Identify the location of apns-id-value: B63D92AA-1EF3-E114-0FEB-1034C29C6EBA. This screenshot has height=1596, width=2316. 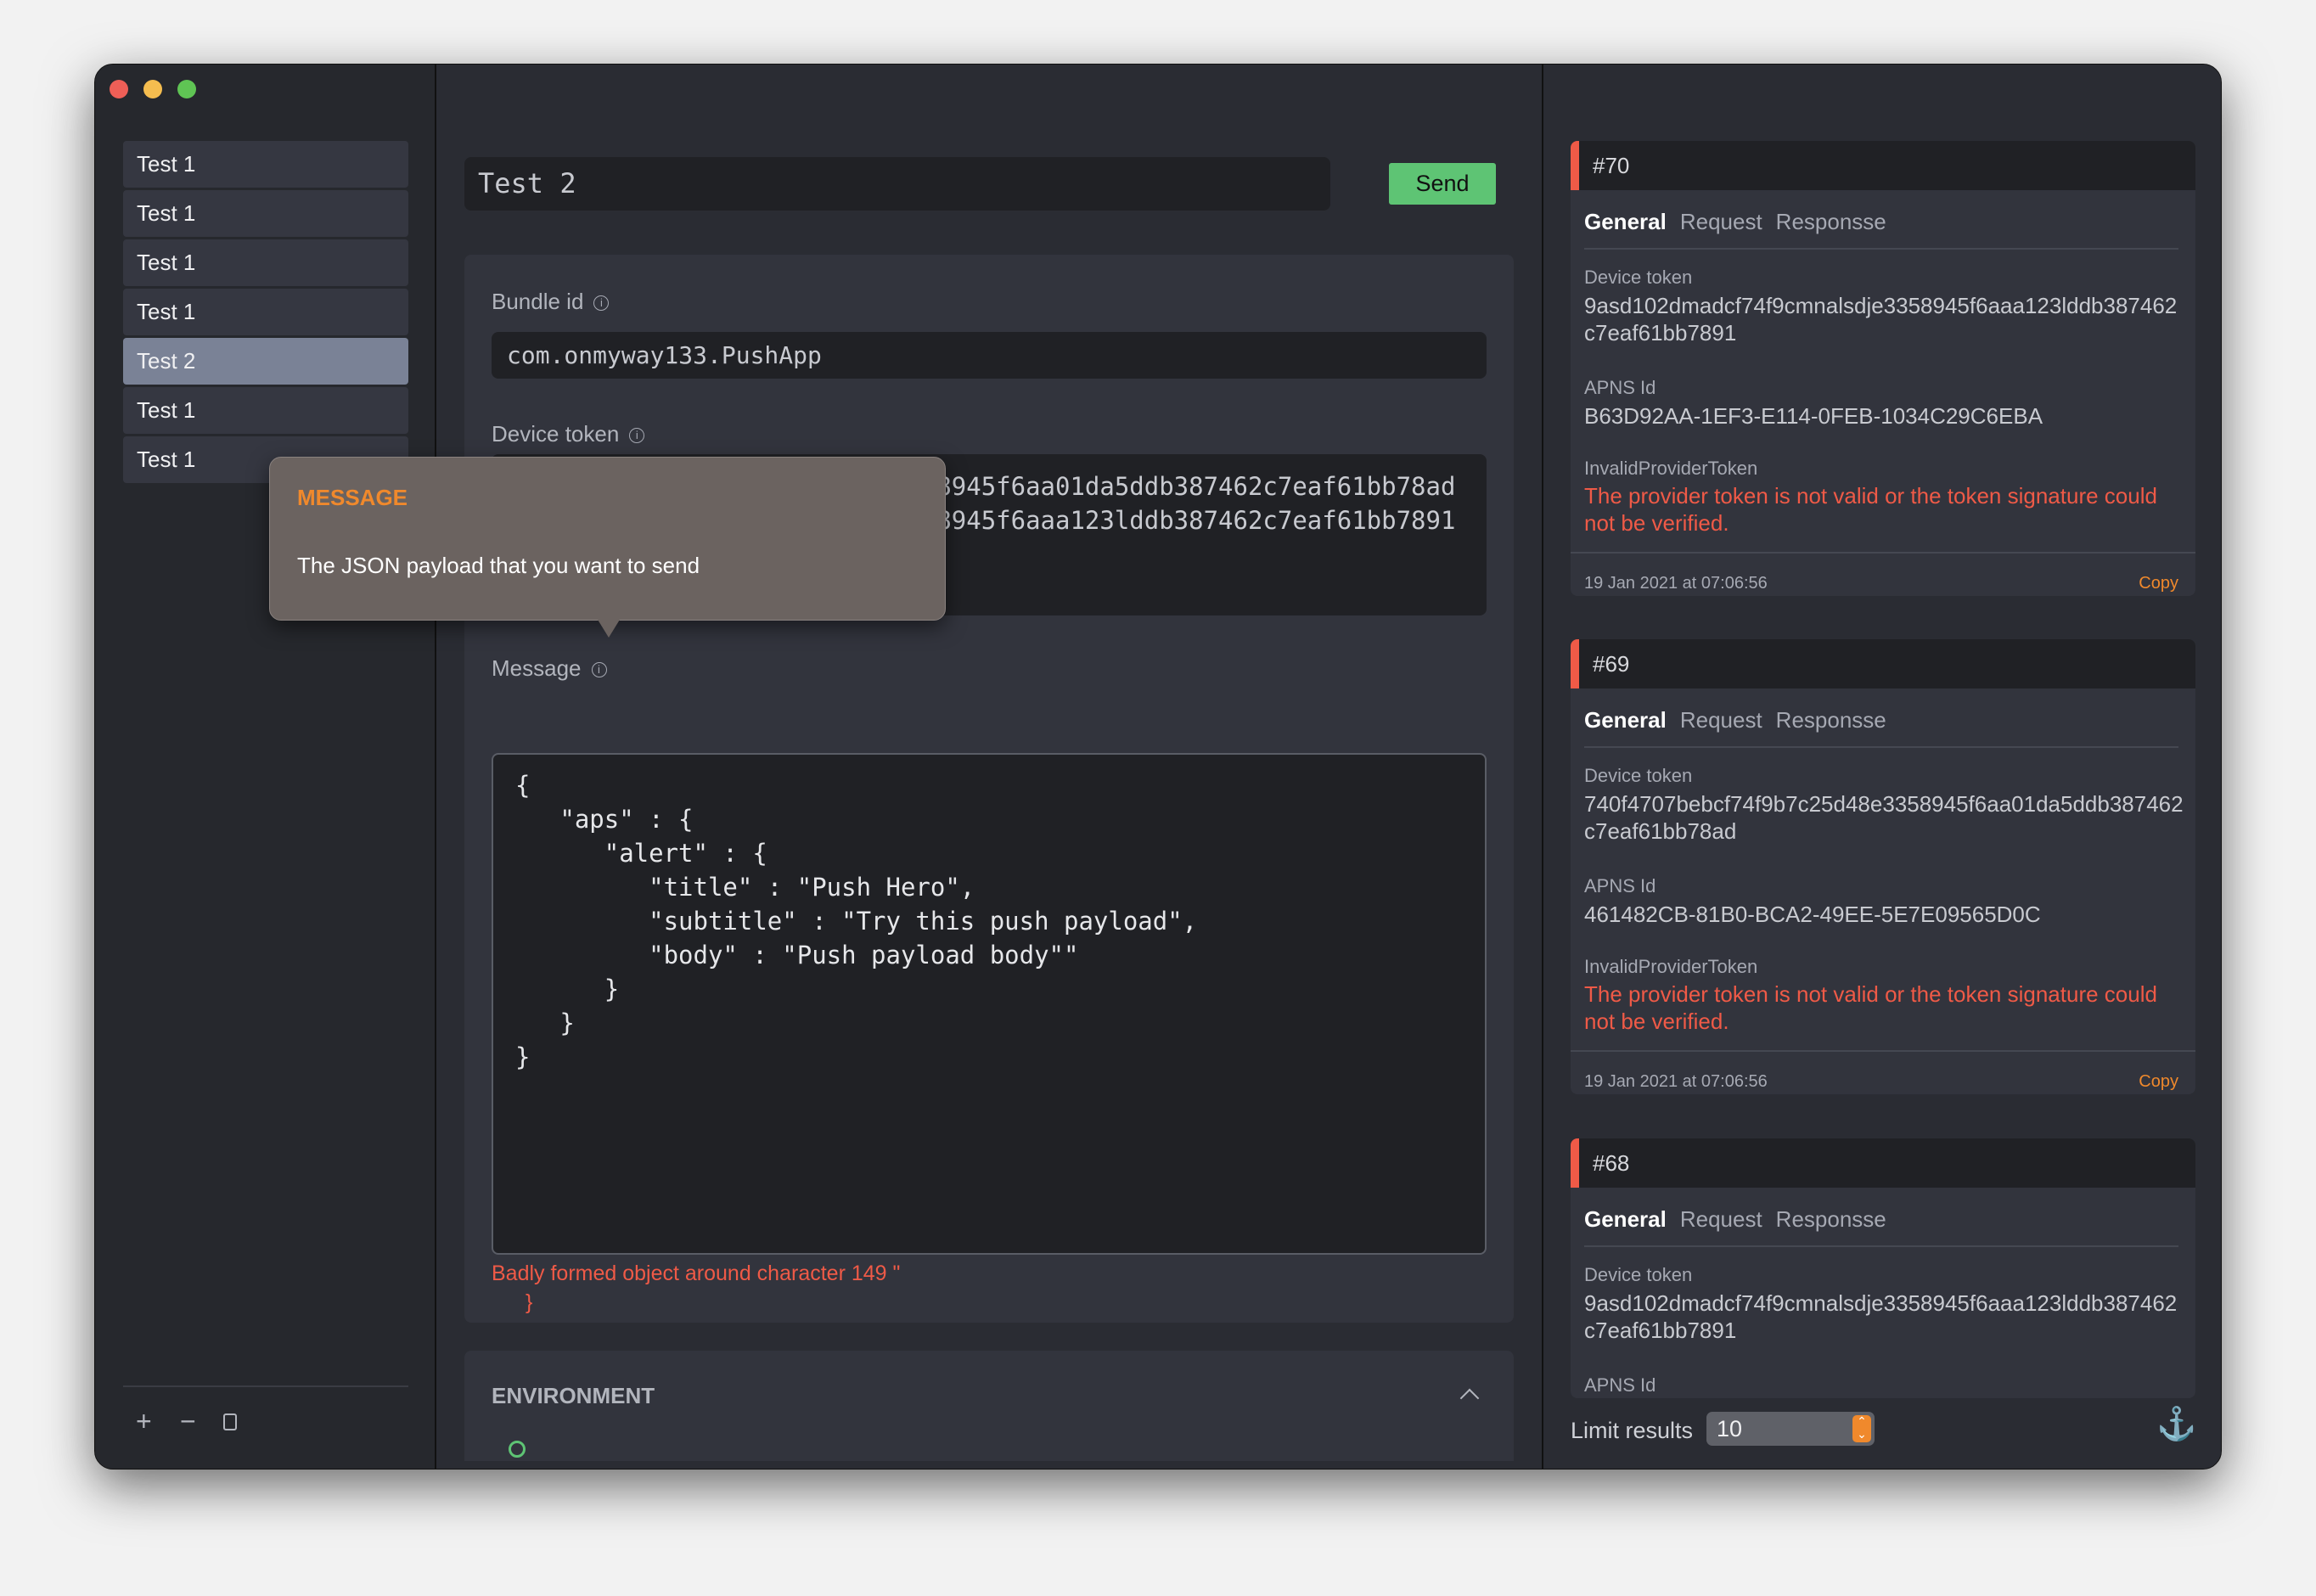
(1814, 416).